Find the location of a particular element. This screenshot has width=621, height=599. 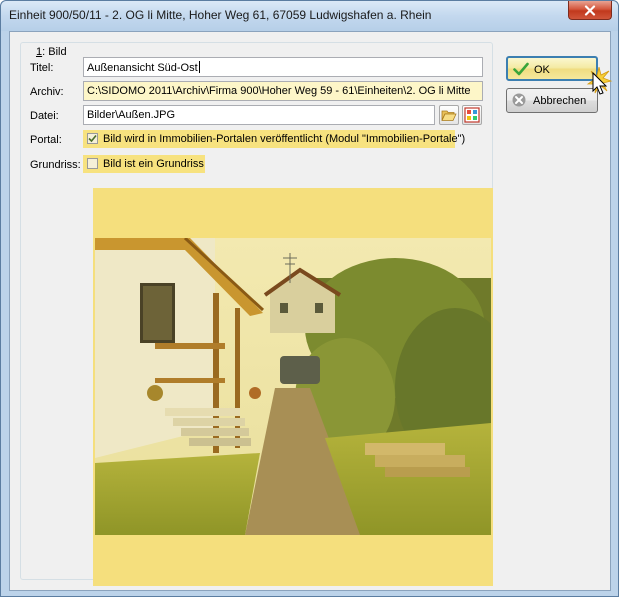

datei-value: Bilder\Außen.JPG is located at coordinates (131, 115).